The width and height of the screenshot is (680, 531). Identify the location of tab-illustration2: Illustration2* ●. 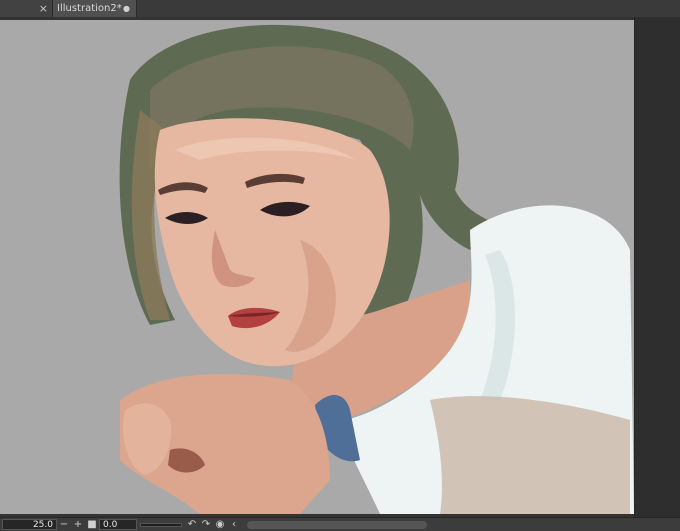
(95, 8).